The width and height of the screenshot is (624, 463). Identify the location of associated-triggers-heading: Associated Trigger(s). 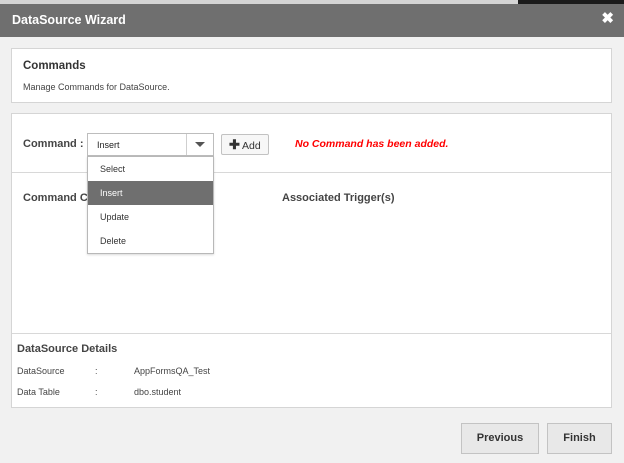
(338, 198).